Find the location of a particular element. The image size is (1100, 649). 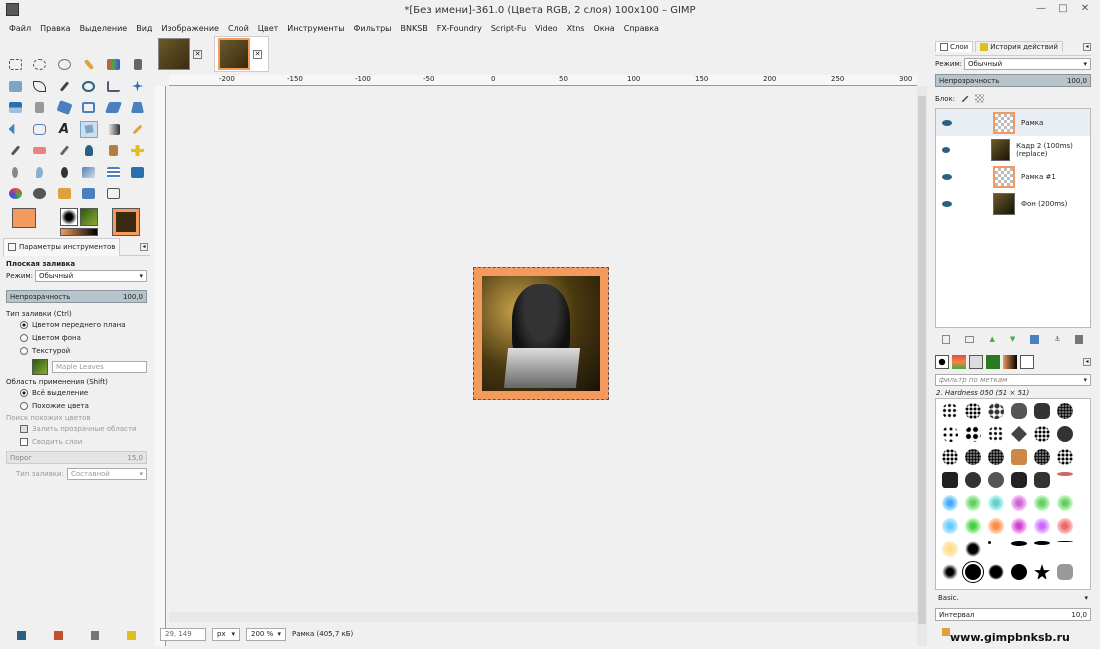

lock-pixels-icon is located at coordinates (964, 98).